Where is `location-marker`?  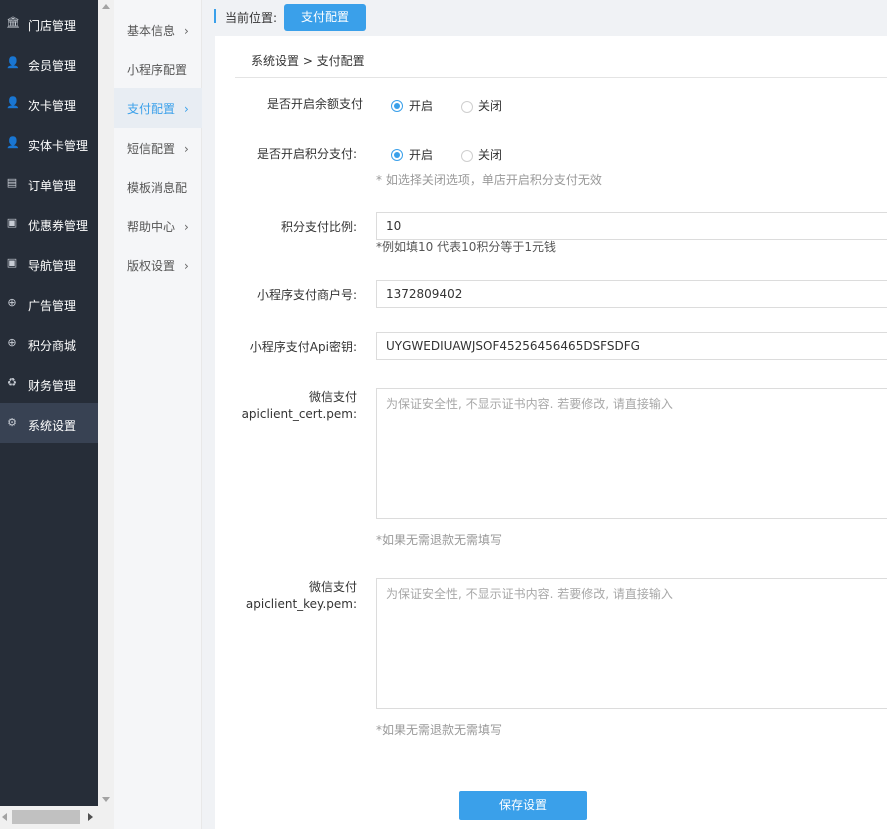 location-marker is located at coordinates (215, 16).